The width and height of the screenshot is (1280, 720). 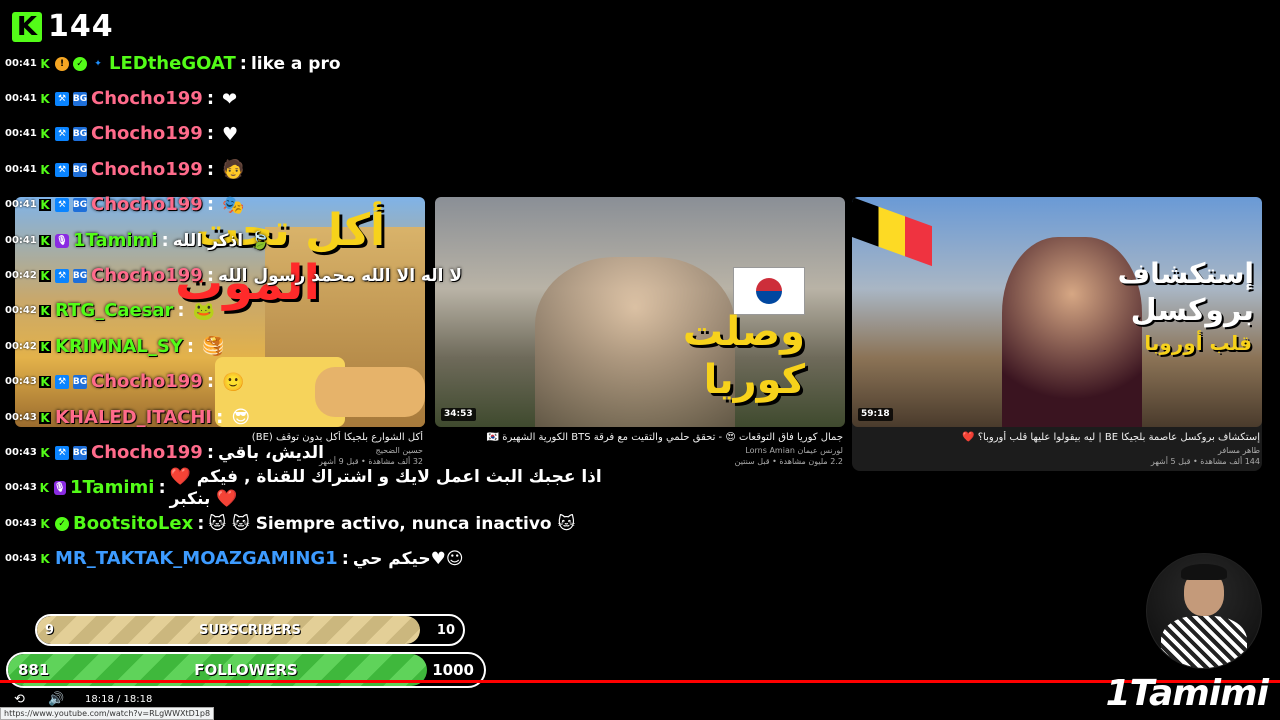 What do you see at coordinates (119, 699) in the screenshot?
I see `player-time: 18:18 / 18:18` at bounding box center [119, 699].